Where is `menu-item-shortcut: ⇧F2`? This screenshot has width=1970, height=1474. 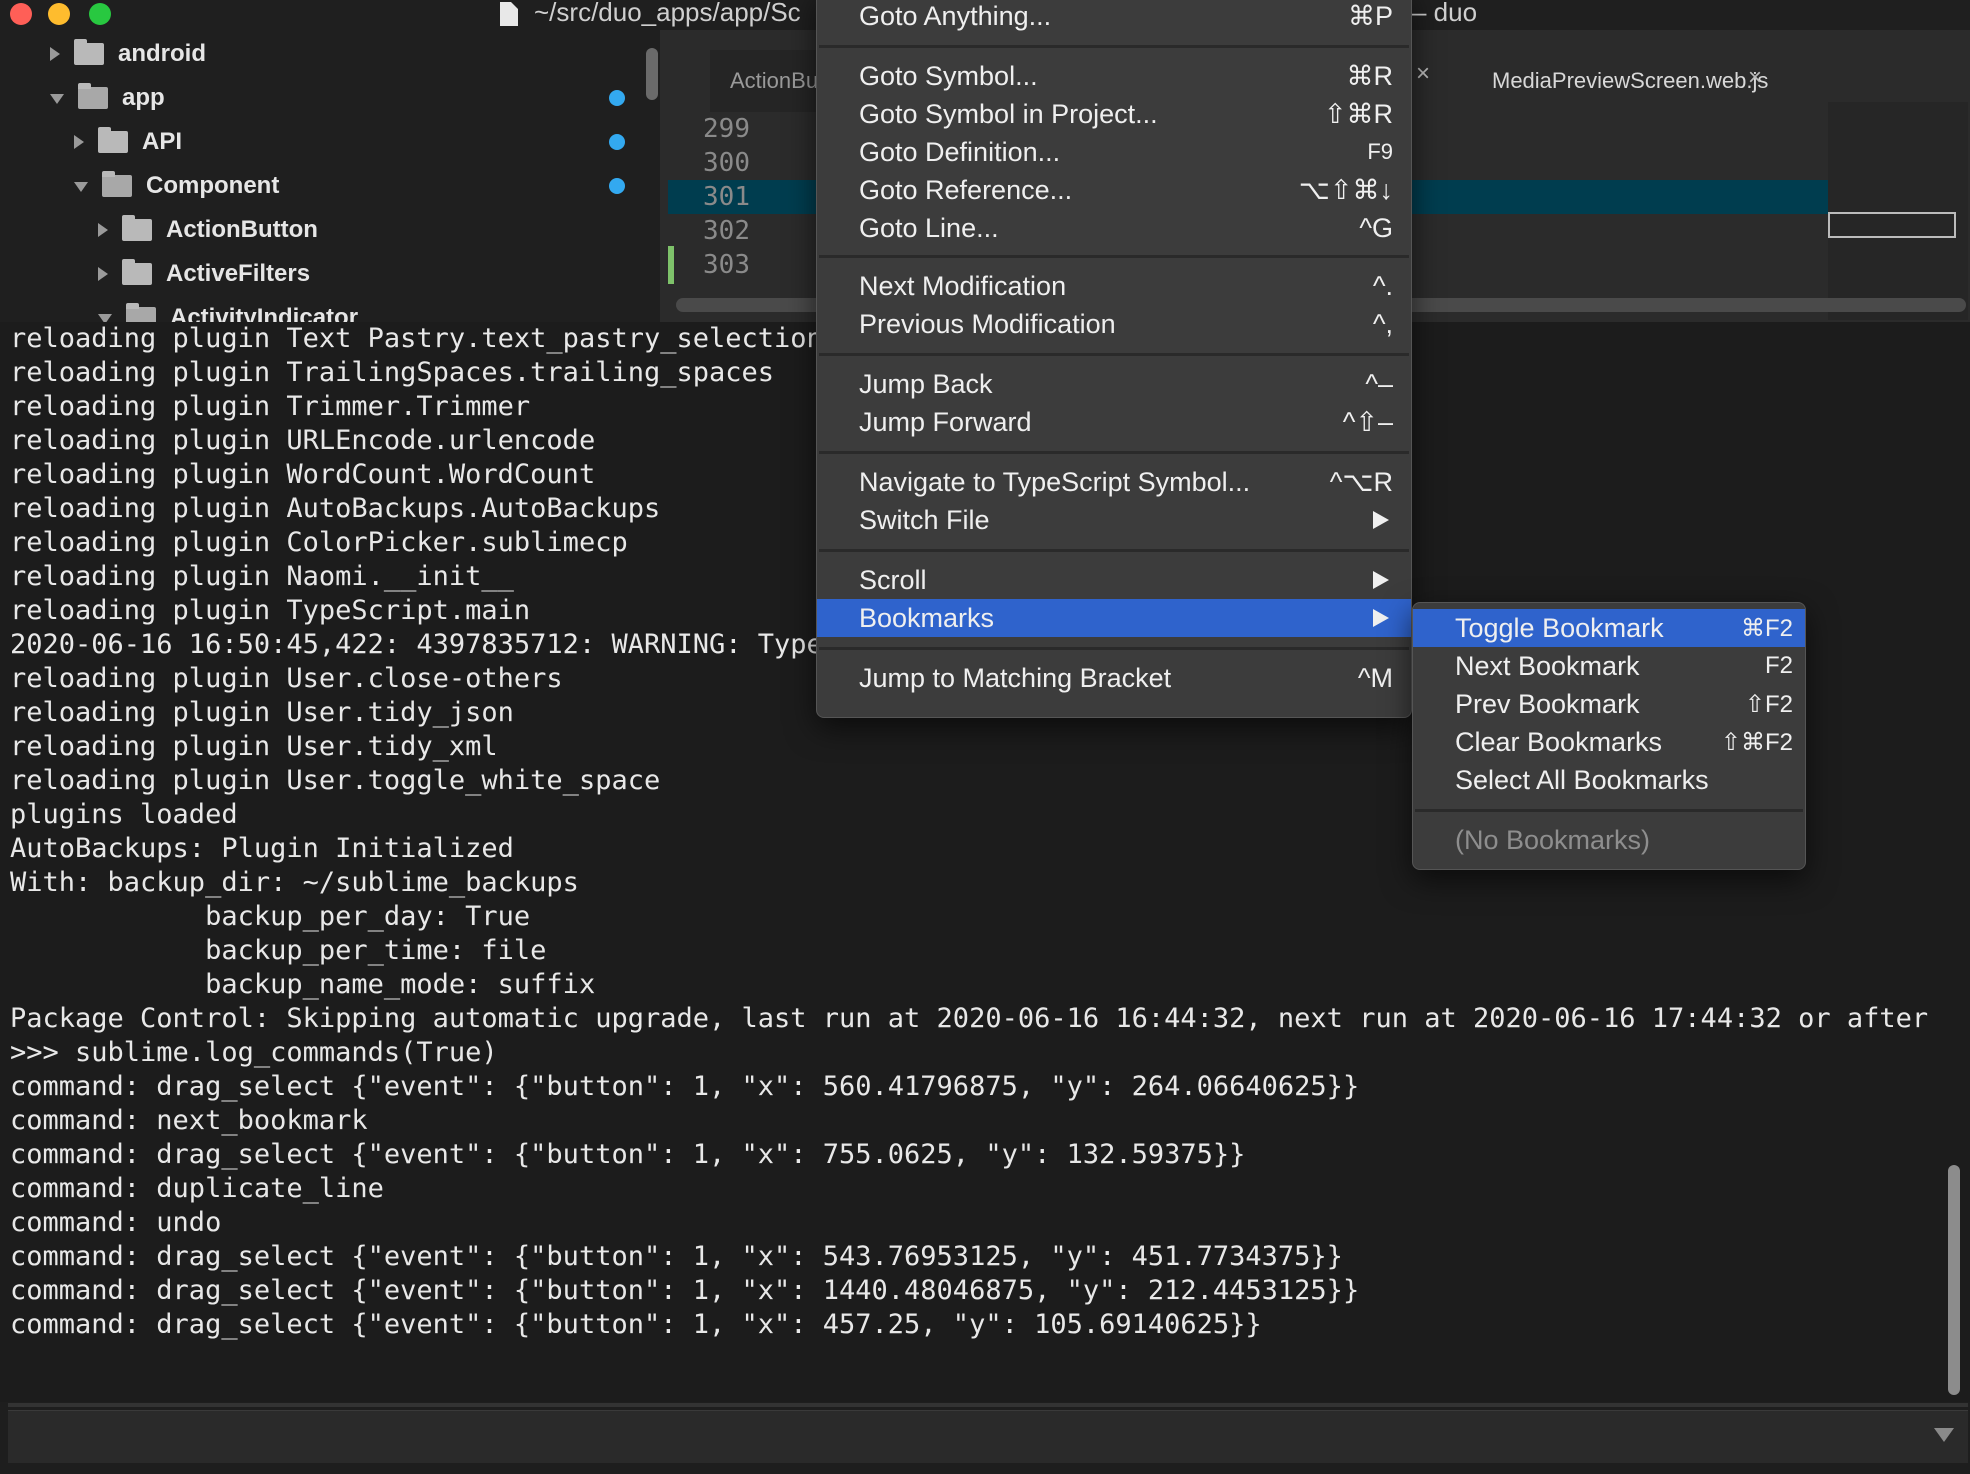
menu-item-shortcut: ⇧F2 is located at coordinates (1768, 704).